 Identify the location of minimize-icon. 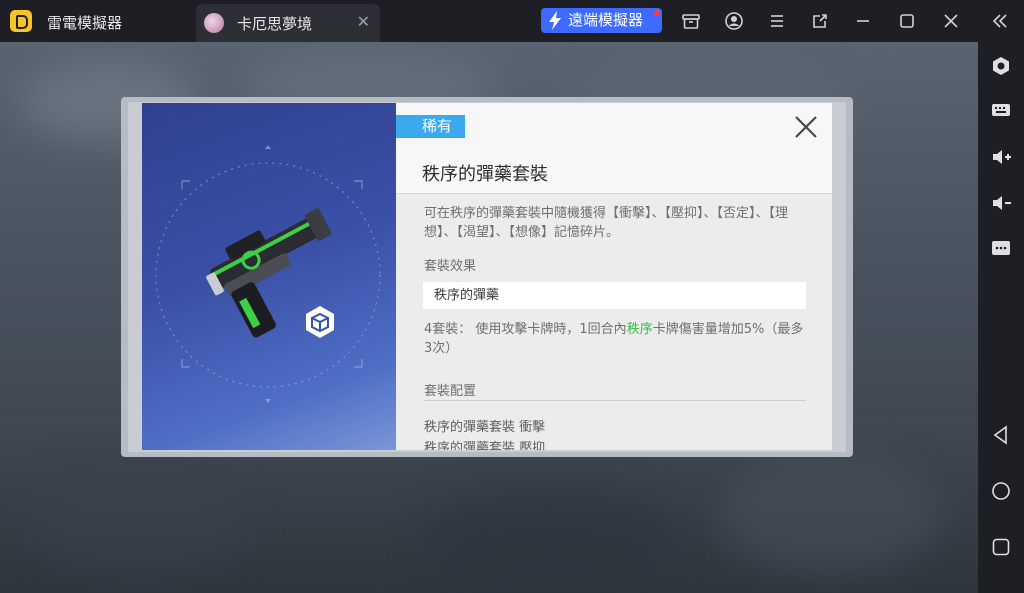
(863, 21).